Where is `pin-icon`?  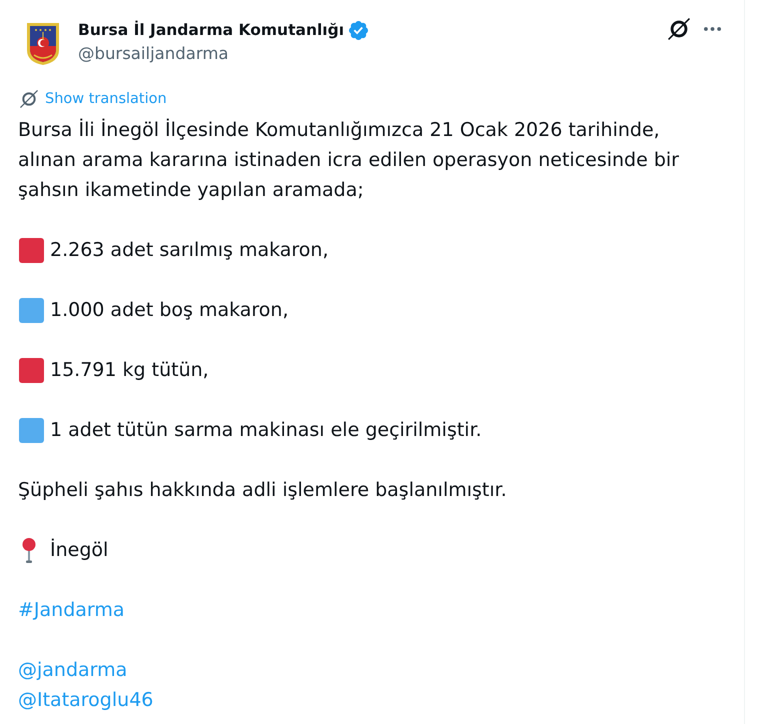 pin-icon is located at coordinates (29, 550).